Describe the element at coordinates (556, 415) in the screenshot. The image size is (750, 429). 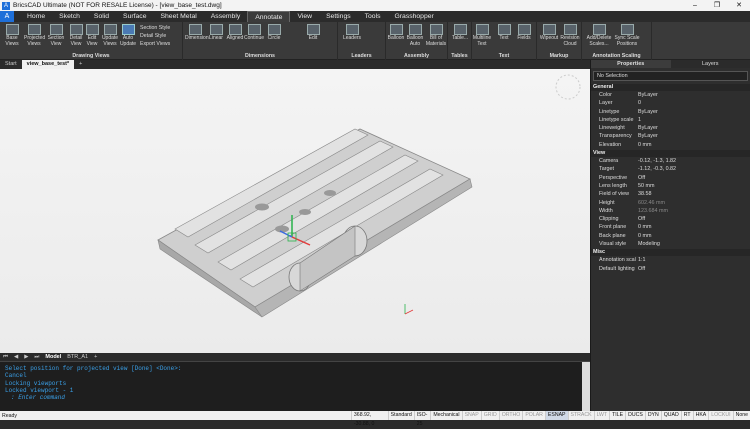
I see `status-esnap: ESNAP` at that location.